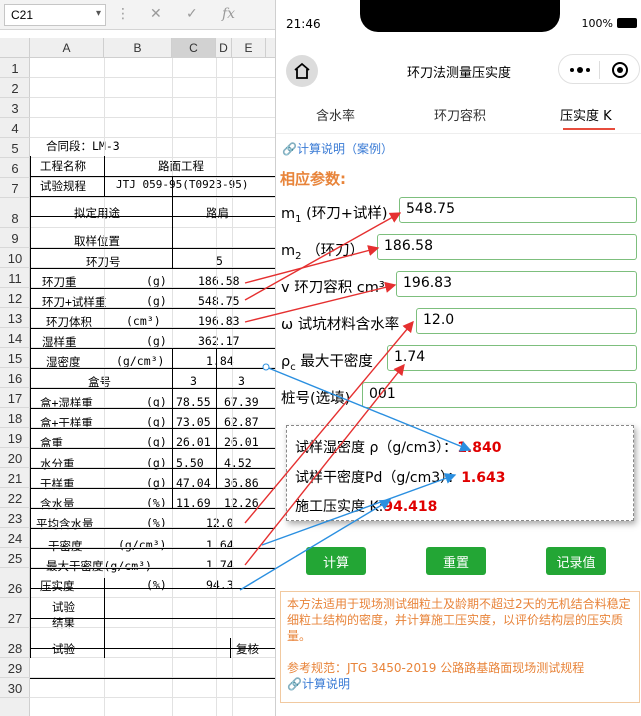 The height and width of the screenshot is (716, 641). Describe the element at coordinates (15, 338) in the screenshot. I see `row-header: 14` at that location.